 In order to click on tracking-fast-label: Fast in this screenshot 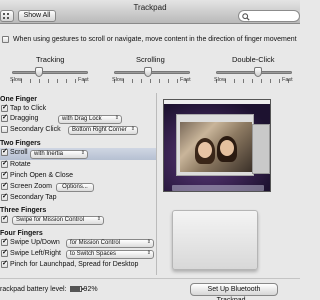, I will do `click(83, 80)`.